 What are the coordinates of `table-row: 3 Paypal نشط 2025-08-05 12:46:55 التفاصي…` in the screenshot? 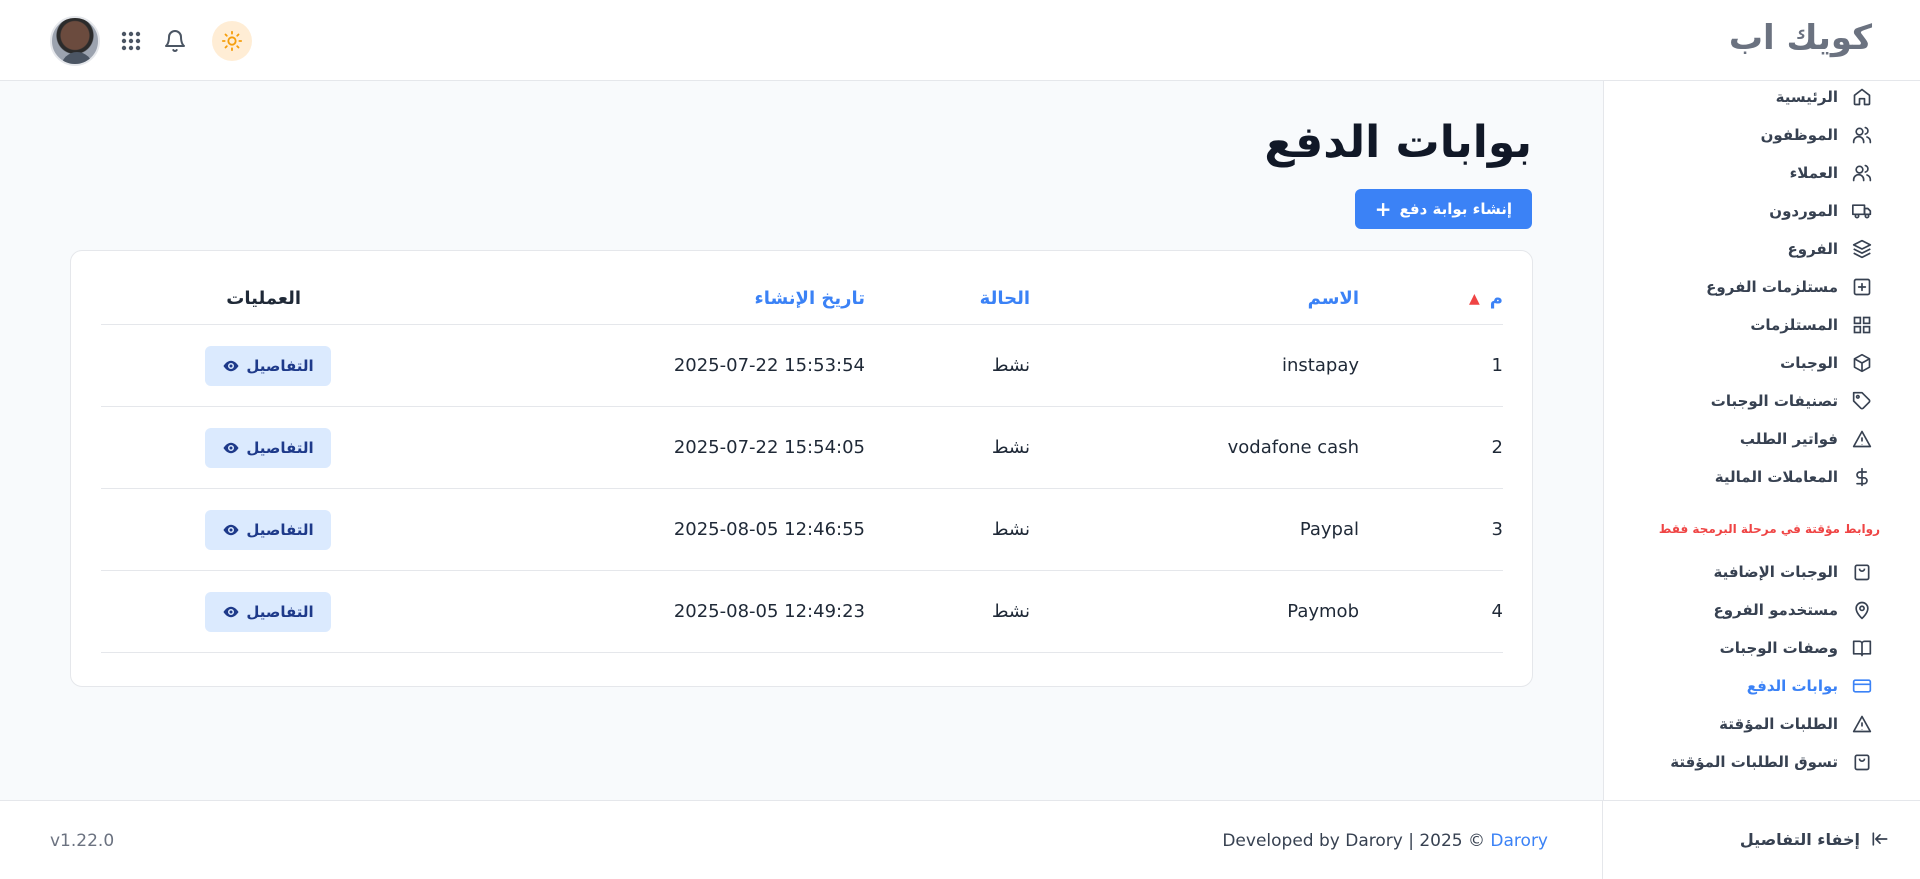 It's located at (802, 530).